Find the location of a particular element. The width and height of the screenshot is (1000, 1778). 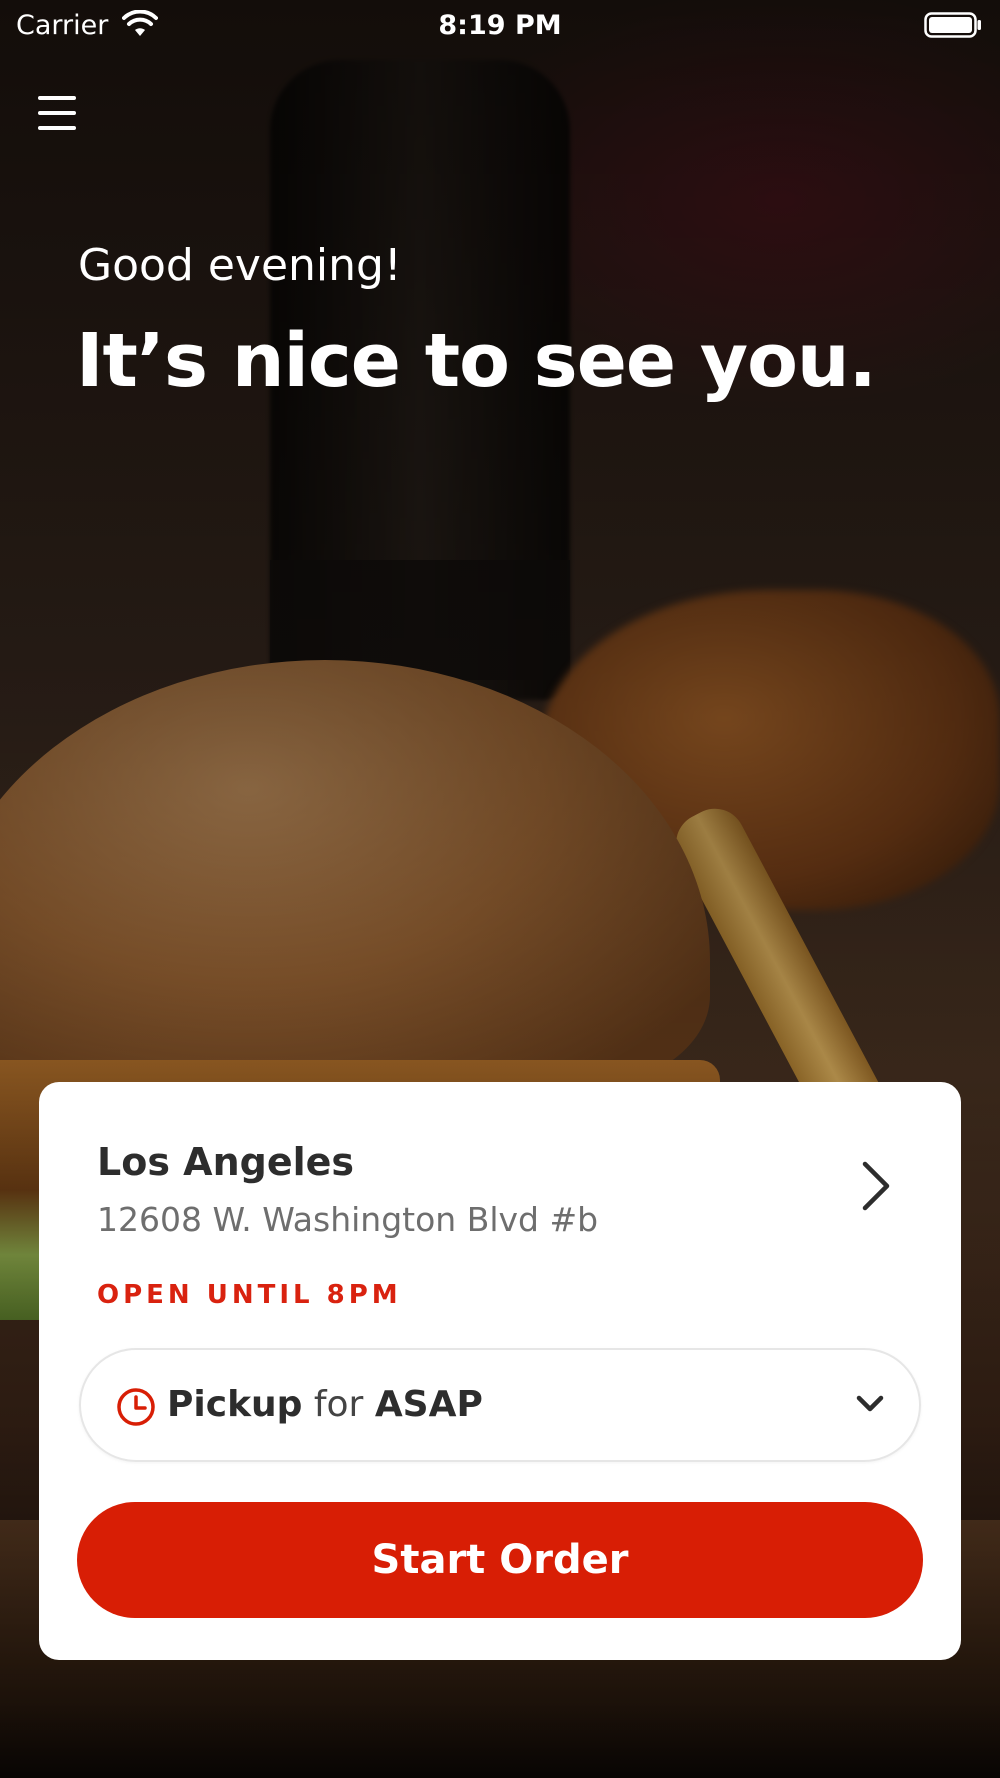

status-bar: Carrier 8:19 PM is located at coordinates (500, 25).